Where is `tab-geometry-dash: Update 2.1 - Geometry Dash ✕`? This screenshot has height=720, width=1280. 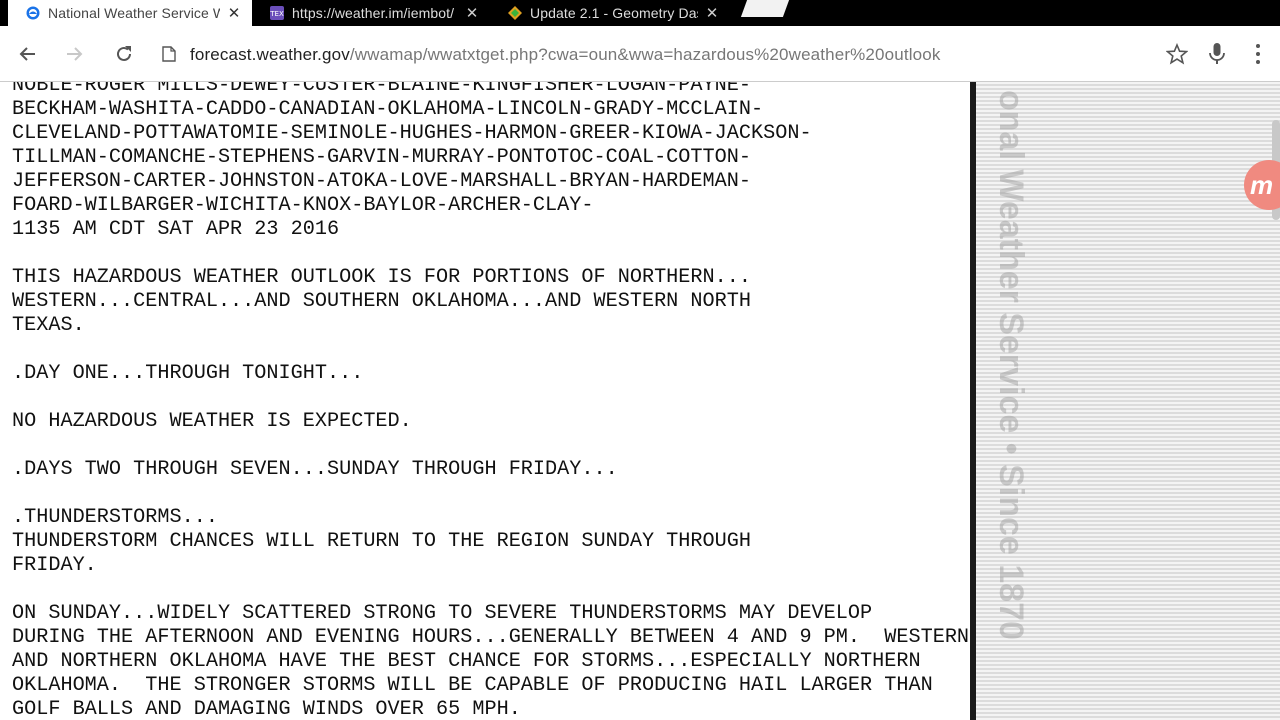 tab-geometry-dash: Update 2.1 - Geometry Dash ✕ is located at coordinates (610, 13).